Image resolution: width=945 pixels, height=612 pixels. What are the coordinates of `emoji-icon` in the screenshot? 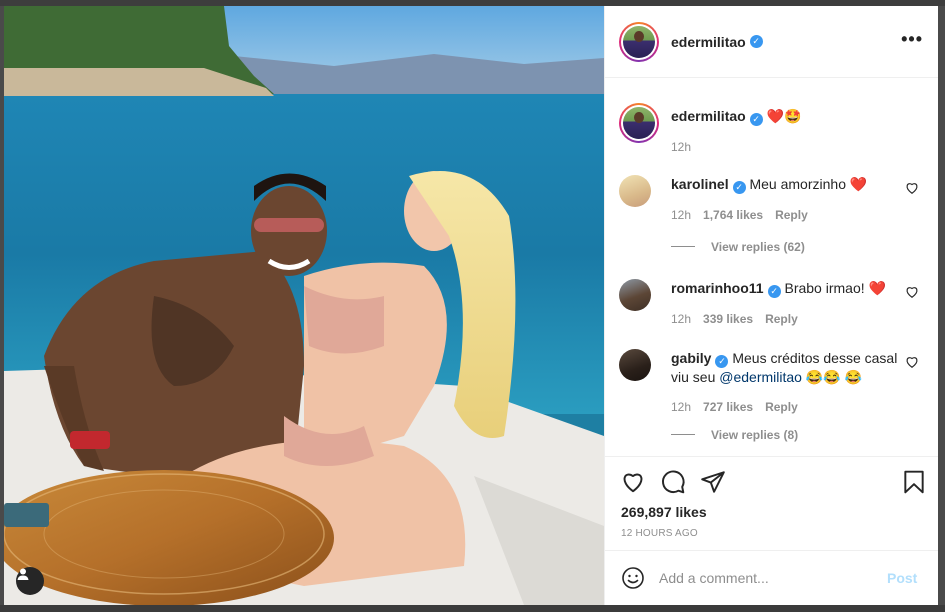 It's located at (633, 578).